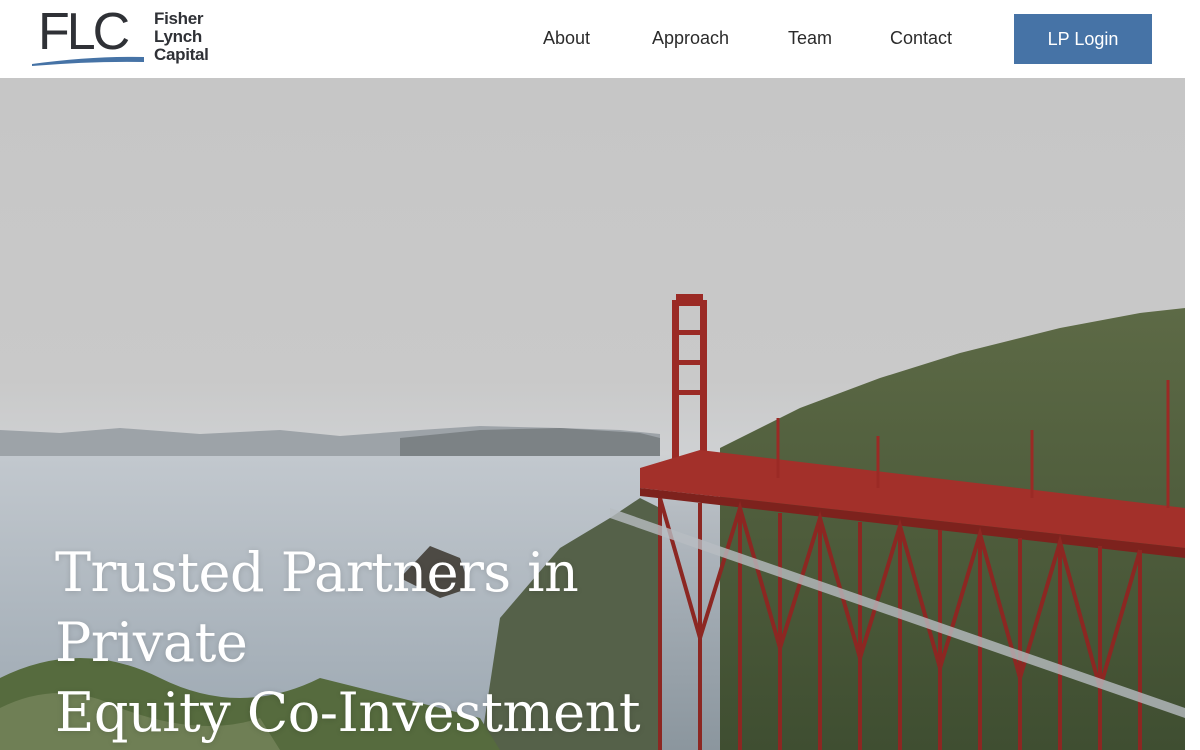  What do you see at coordinates (1192, 414) in the screenshot?
I see `scrollbar-gutter` at bounding box center [1192, 414].